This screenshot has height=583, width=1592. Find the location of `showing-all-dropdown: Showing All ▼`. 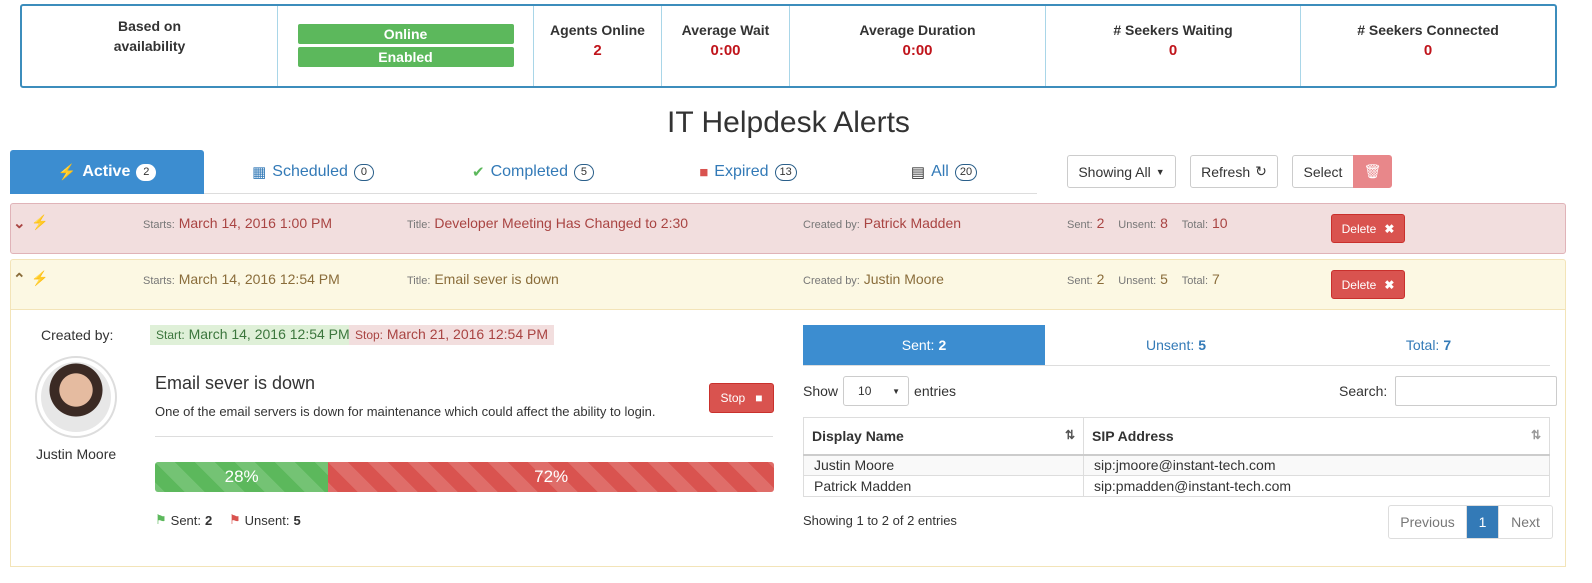

showing-all-dropdown: Showing All ▼ is located at coordinates (1121, 171).